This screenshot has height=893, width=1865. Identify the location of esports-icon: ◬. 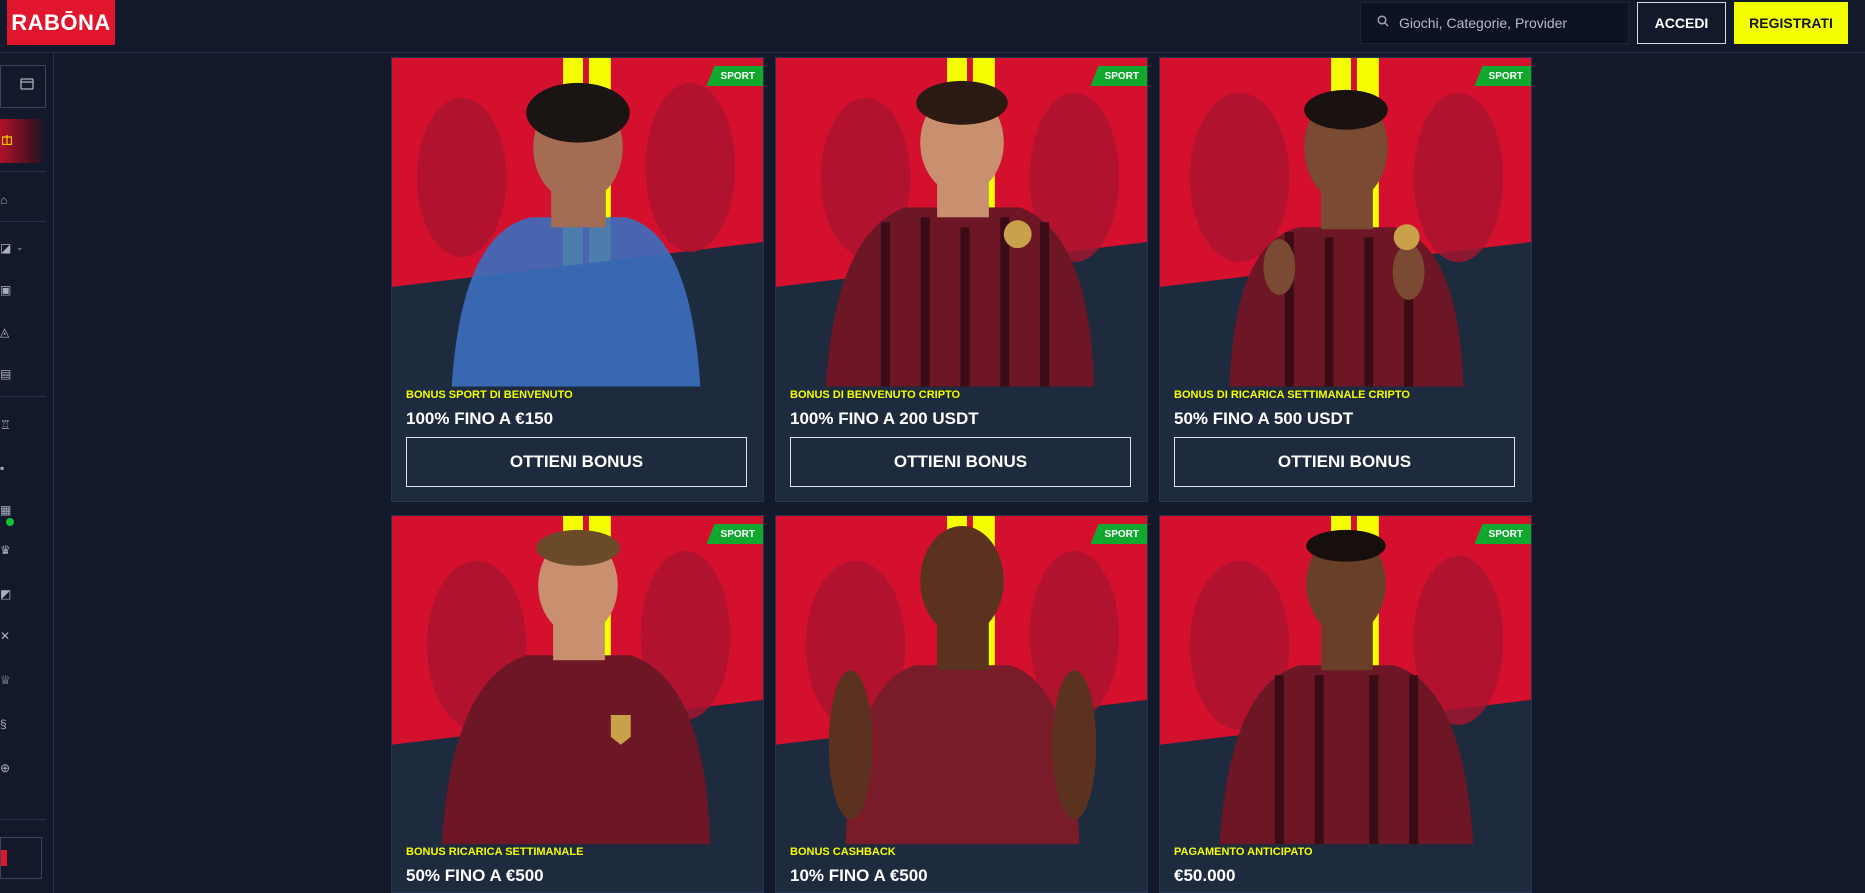
(4, 332).